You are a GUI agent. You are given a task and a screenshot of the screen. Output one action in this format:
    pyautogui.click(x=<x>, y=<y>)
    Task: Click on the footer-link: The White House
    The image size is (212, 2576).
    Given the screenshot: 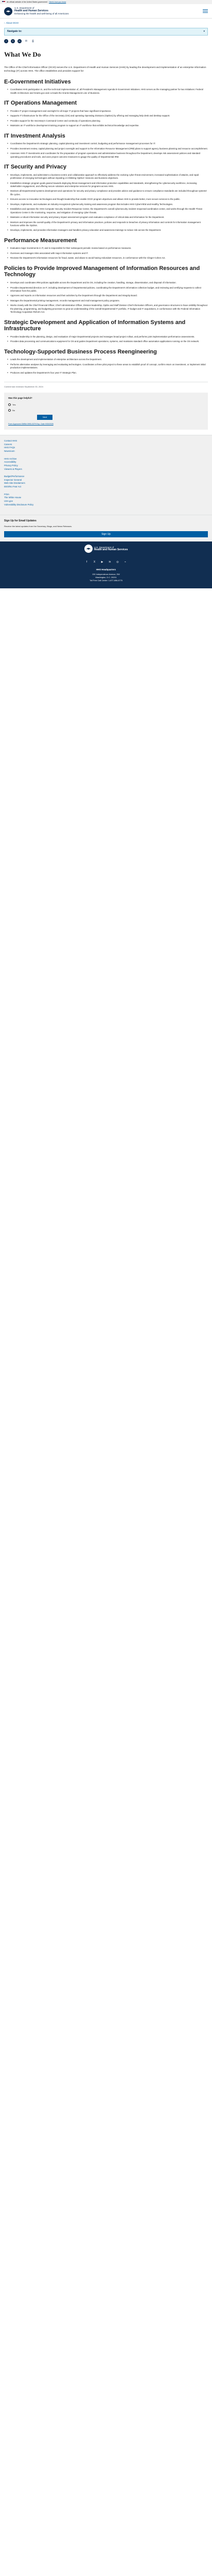 What is the action you would take?
    pyautogui.click(x=106, y=498)
    